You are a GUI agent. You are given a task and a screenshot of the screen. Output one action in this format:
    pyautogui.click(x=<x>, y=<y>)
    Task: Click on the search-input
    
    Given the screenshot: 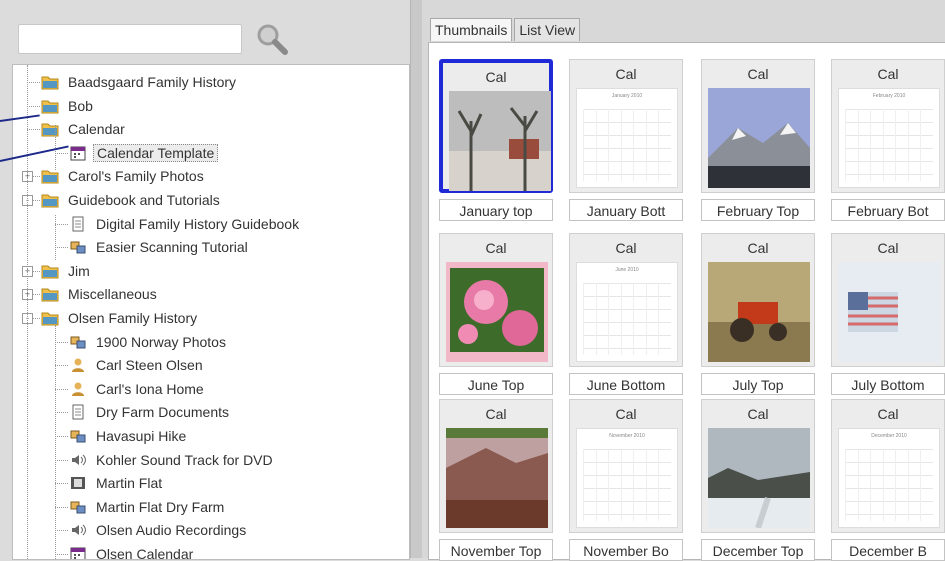 What is the action you would take?
    pyautogui.click(x=130, y=39)
    